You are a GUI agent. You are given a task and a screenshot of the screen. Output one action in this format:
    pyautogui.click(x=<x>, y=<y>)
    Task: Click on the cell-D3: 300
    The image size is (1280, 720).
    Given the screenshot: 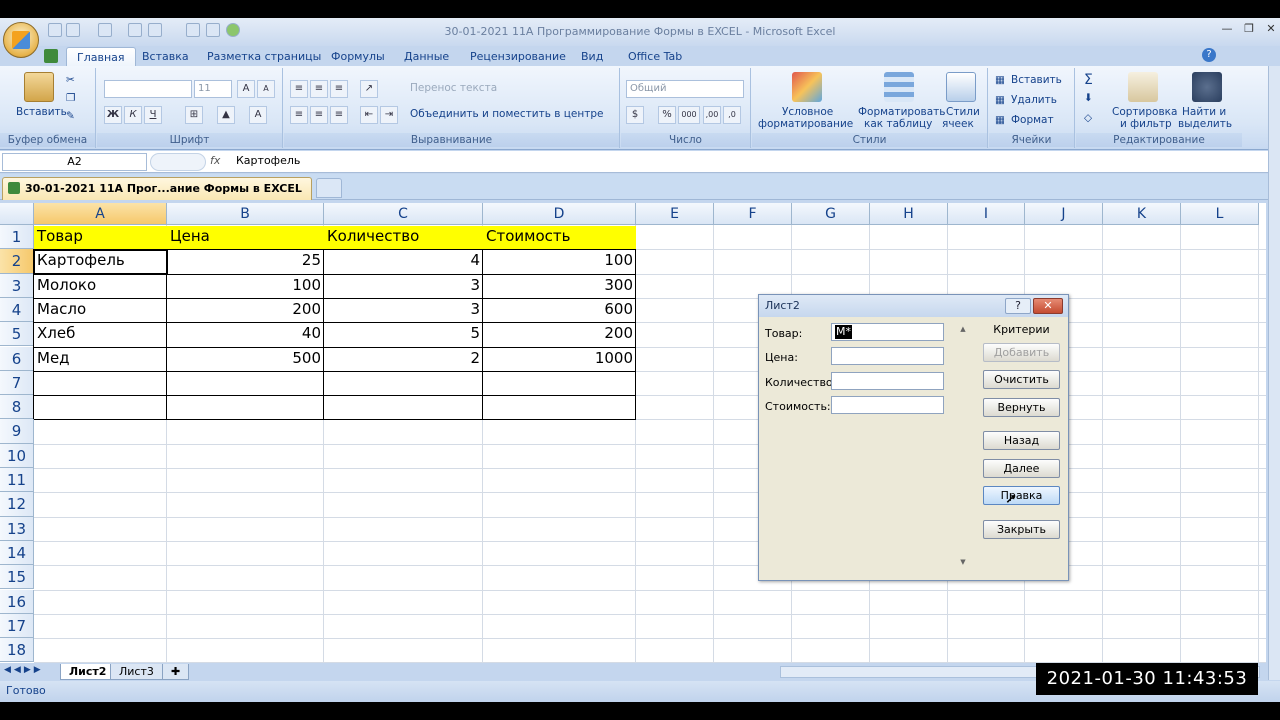 What is the action you would take?
    pyautogui.click(x=559, y=286)
    